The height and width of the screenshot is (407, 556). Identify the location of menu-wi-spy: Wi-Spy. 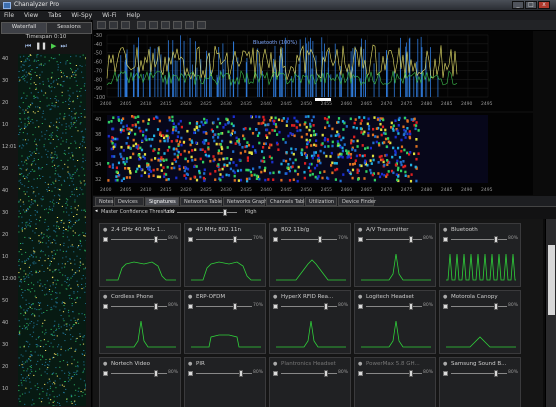
(81, 15).